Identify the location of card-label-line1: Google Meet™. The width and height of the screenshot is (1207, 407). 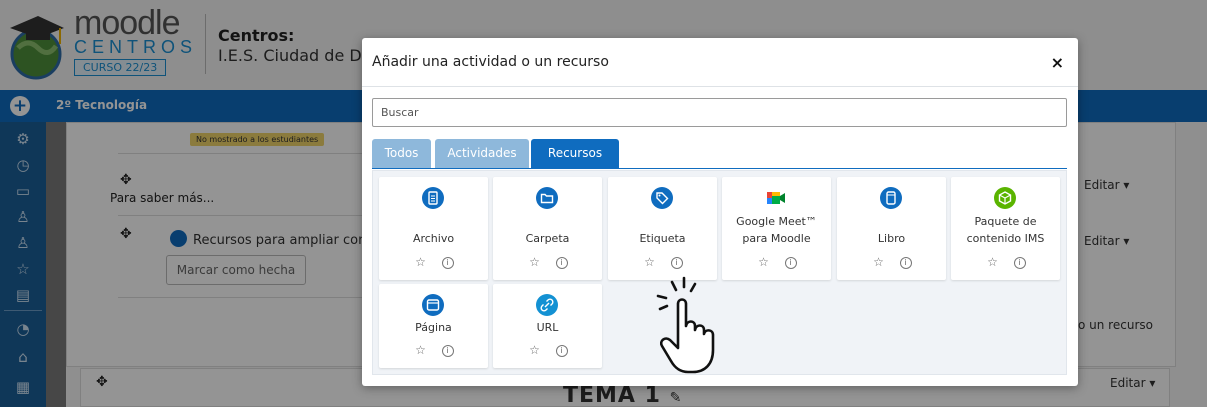
(776, 221).